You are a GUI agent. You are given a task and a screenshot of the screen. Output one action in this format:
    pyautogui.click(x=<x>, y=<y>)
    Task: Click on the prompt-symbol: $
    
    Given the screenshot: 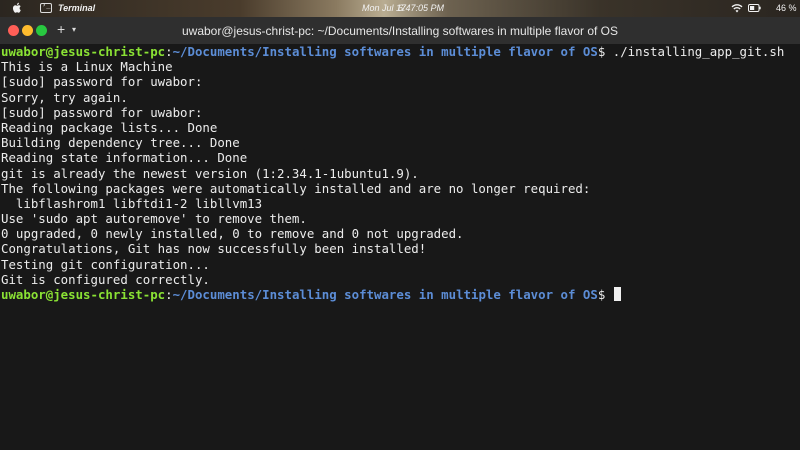 What is the action you would take?
    pyautogui.click(x=601, y=294)
    